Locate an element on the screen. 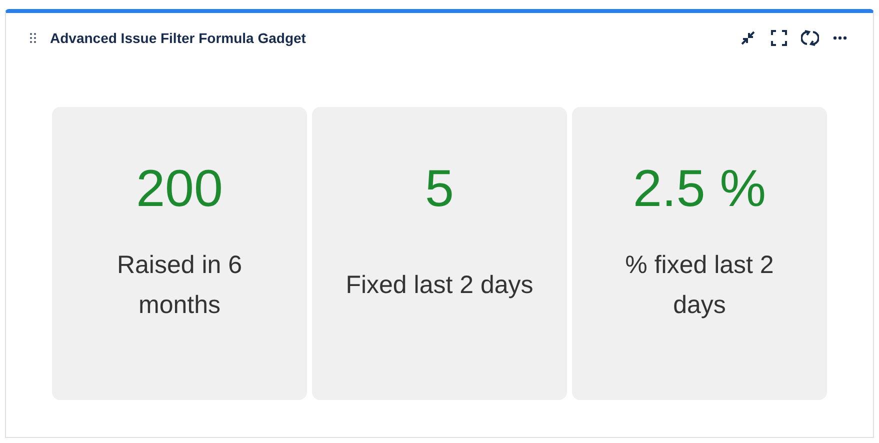 This screenshot has width=879, height=443. minimize-icon is located at coordinates (748, 38).